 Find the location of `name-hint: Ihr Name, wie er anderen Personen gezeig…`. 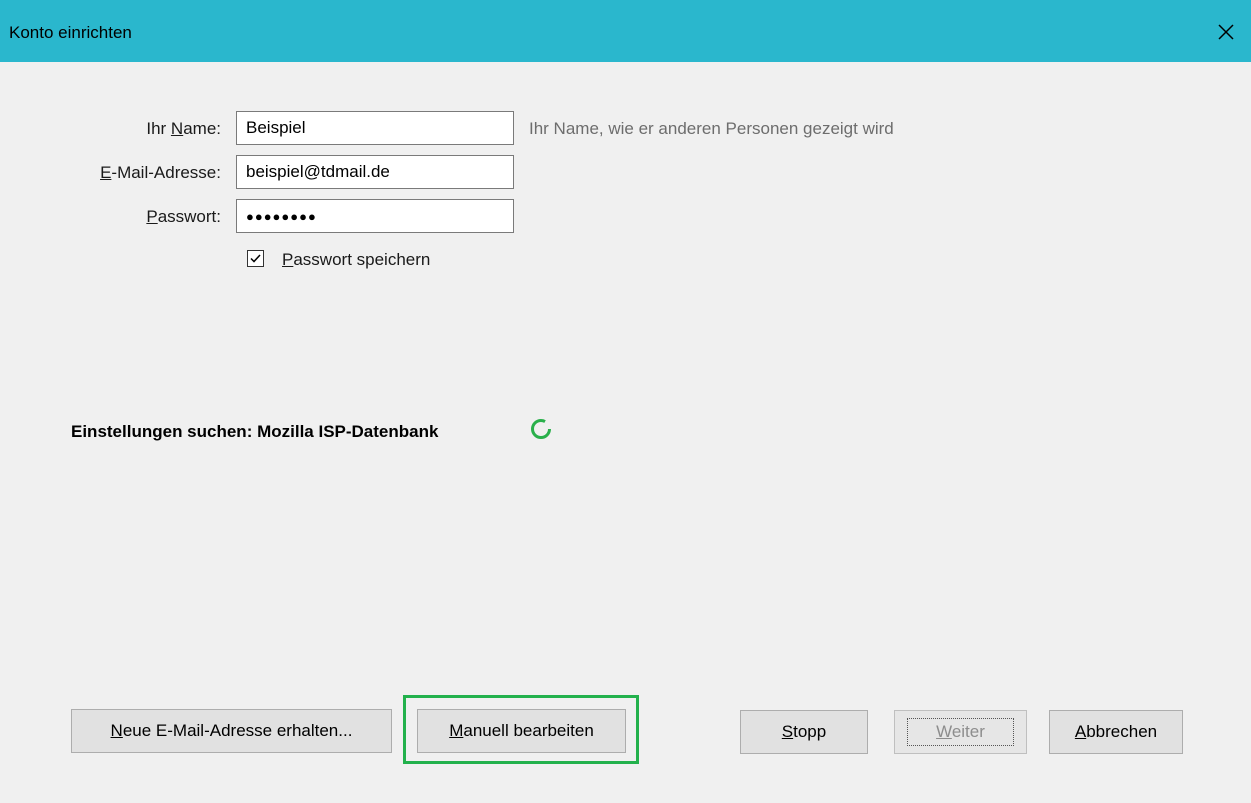

name-hint: Ihr Name, wie er anderen Personen gezeig… is located at coordinates (711, 128).